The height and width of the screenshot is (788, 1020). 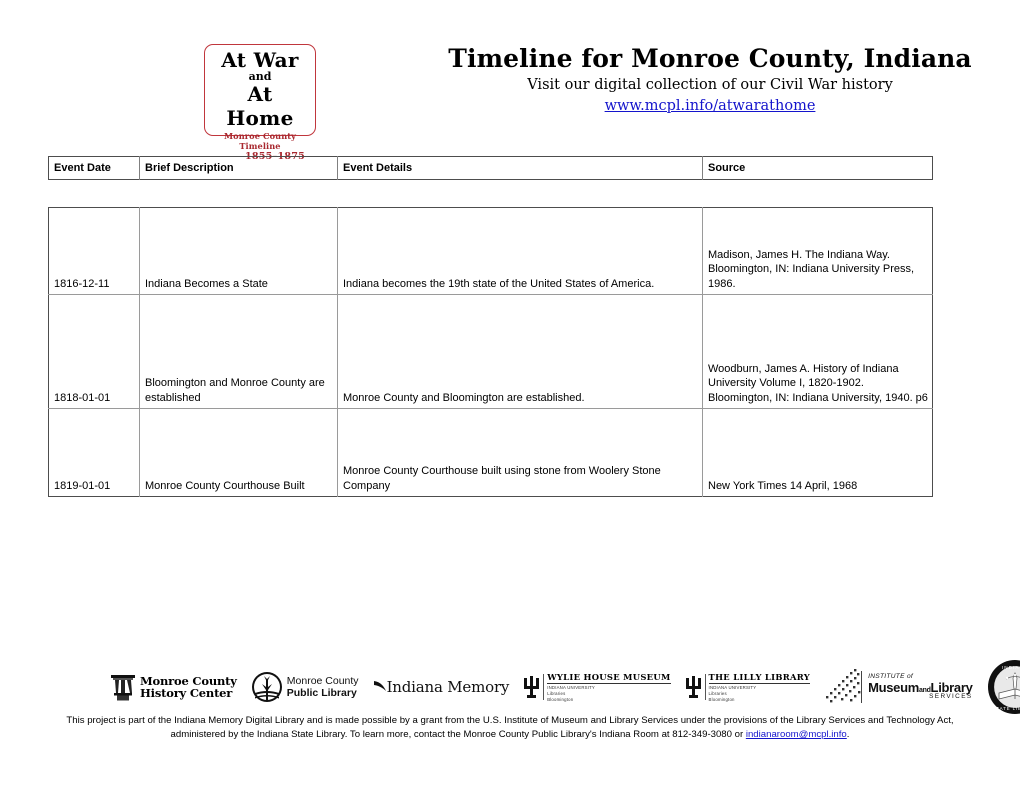 What do you see at coordinates (238, 452) in the screenshot?
I see `cell-brief-description: Monroe County Courthouse Built` at bounding box center [238, 452].